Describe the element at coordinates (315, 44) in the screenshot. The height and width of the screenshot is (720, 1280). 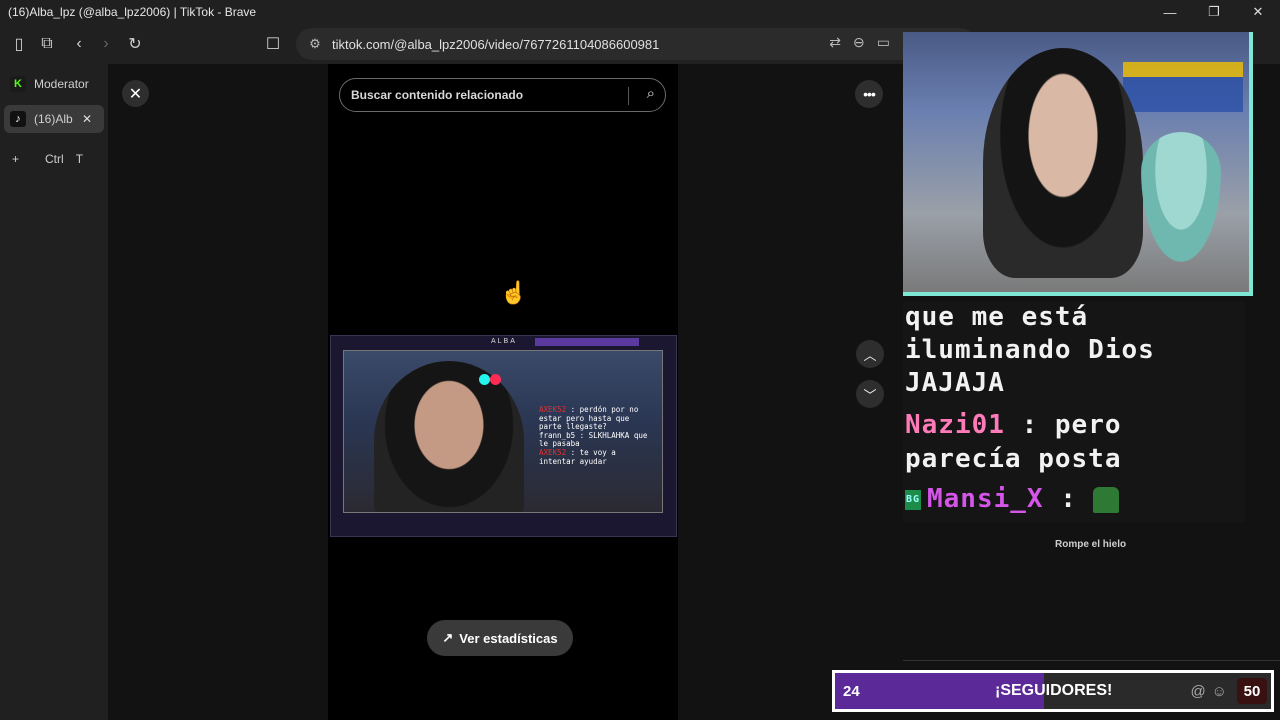
I see `site-info-icon: ⚙` at that location.